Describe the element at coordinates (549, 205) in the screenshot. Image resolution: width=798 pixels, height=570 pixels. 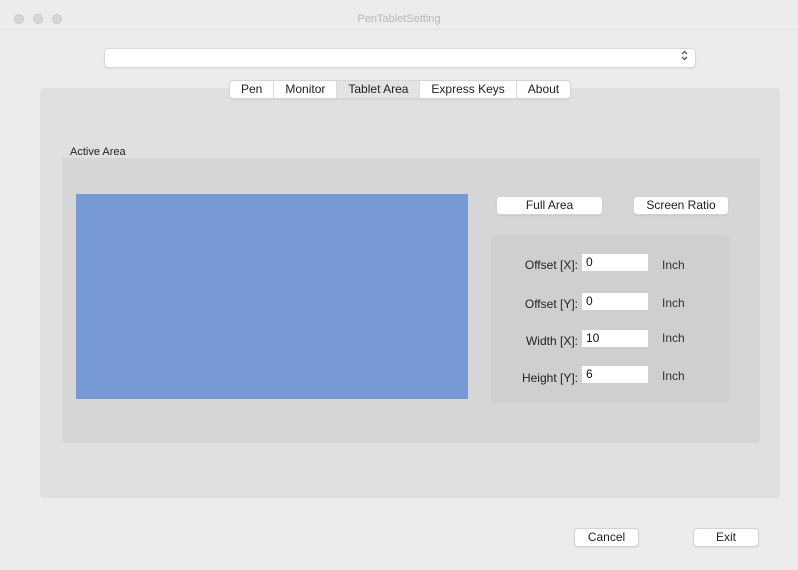
I see `full-area-button: Full Area` at that location.